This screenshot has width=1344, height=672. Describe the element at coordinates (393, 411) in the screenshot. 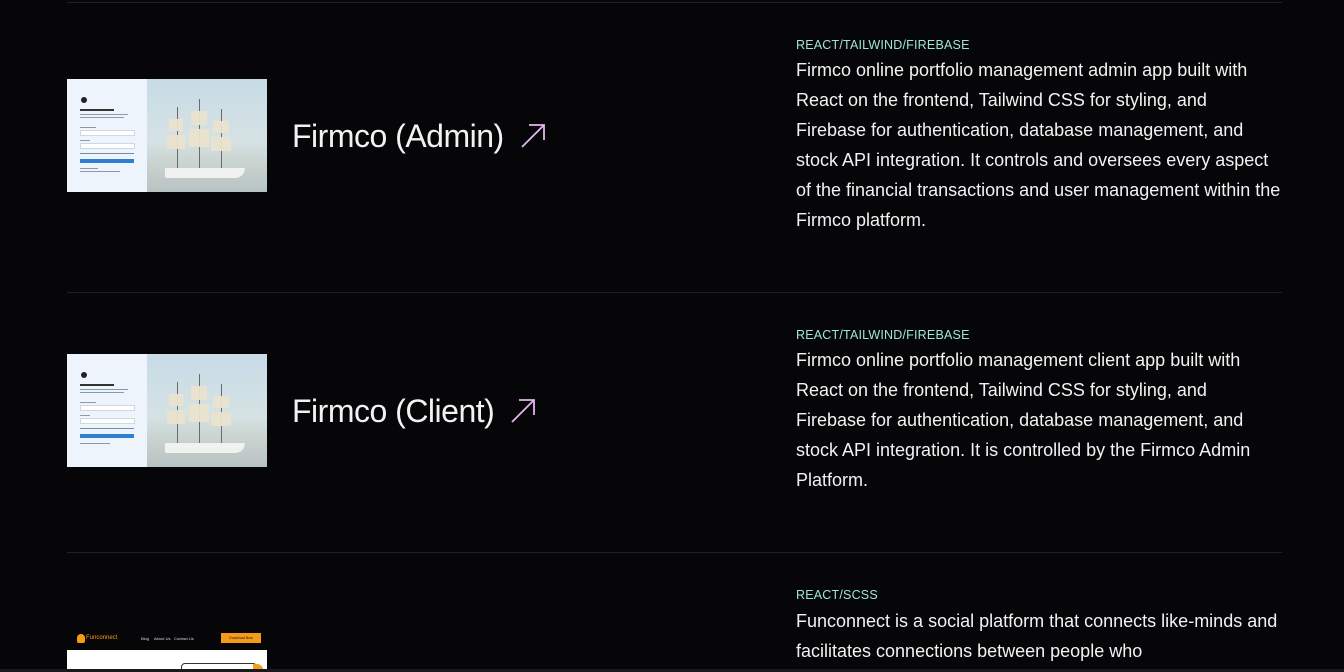

I see `project-title: Firmco (Client)` at that location.